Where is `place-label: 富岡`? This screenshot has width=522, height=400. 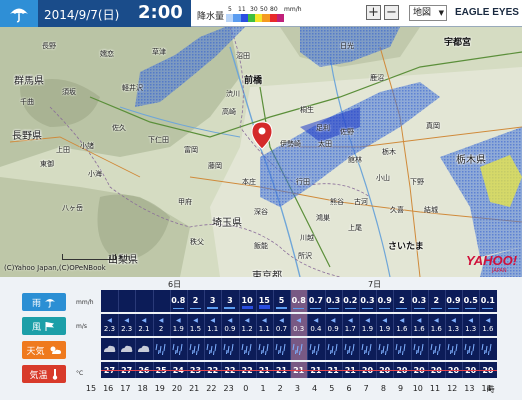 place-label: 富岡 is located at coordinates (191, 150).